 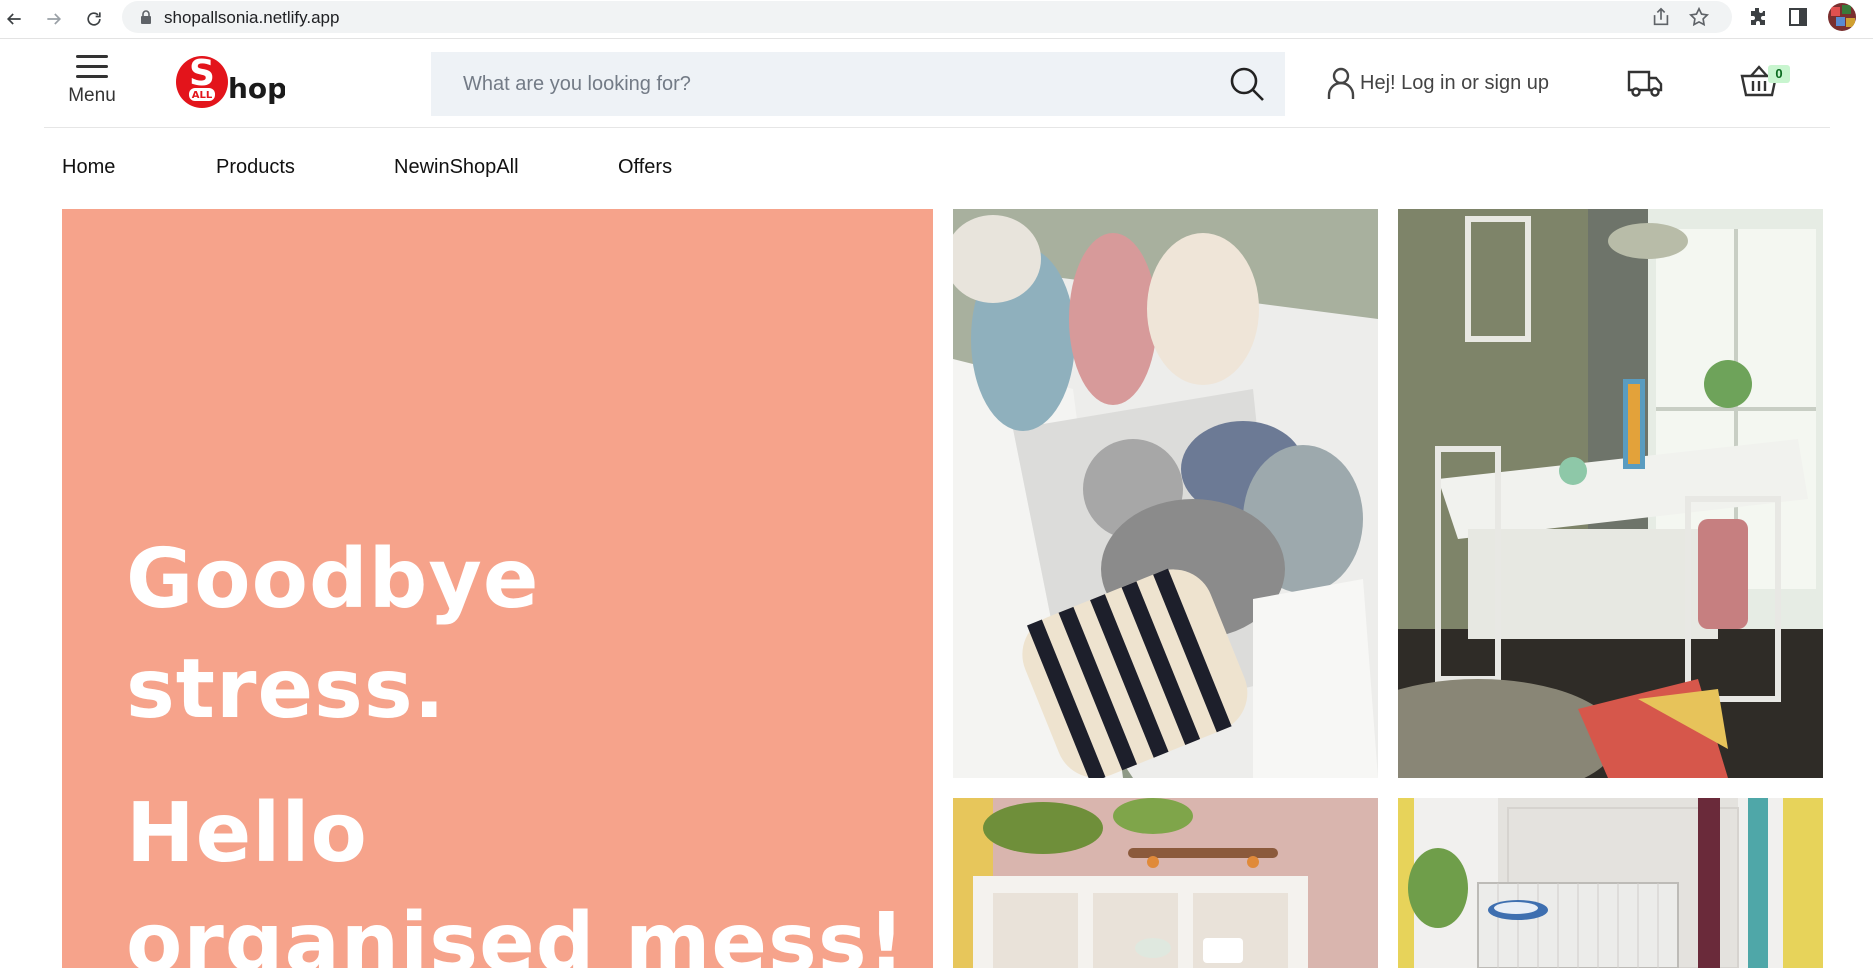 What do you see at coordinates (1610, 493) in the screenshot?
I see `folding-dining-table-image` at bounding box center [1610, 493].